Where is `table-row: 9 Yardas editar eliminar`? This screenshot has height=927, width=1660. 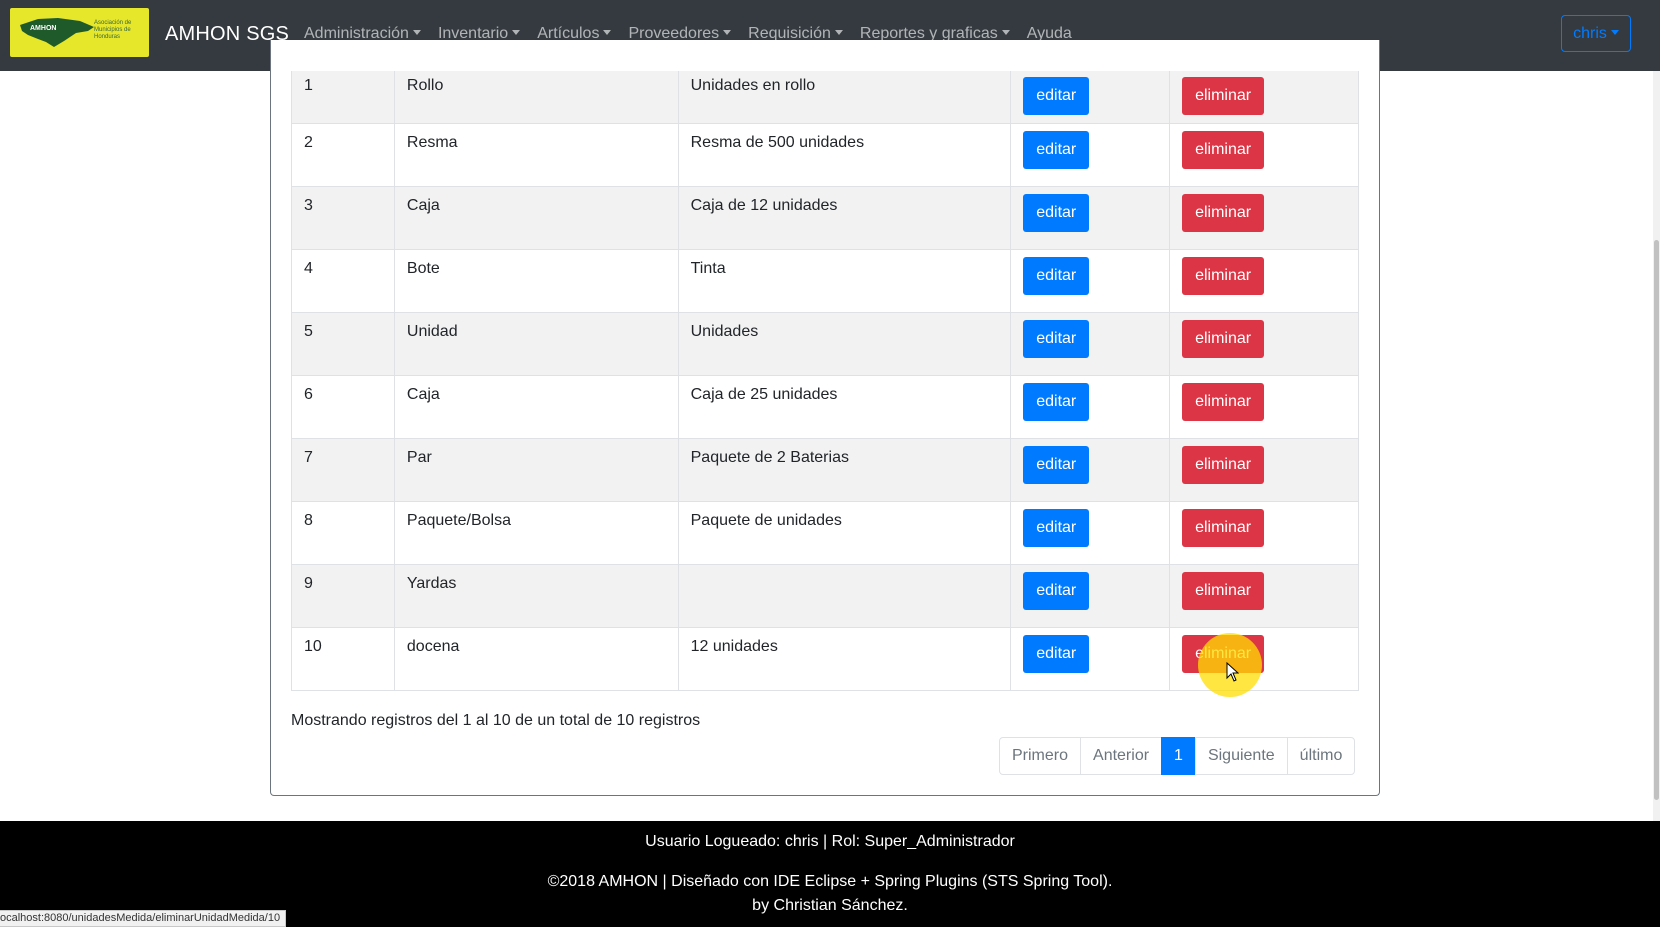
table-row: 9 Yardas editar eliminar is located at coordinates (825, 595).